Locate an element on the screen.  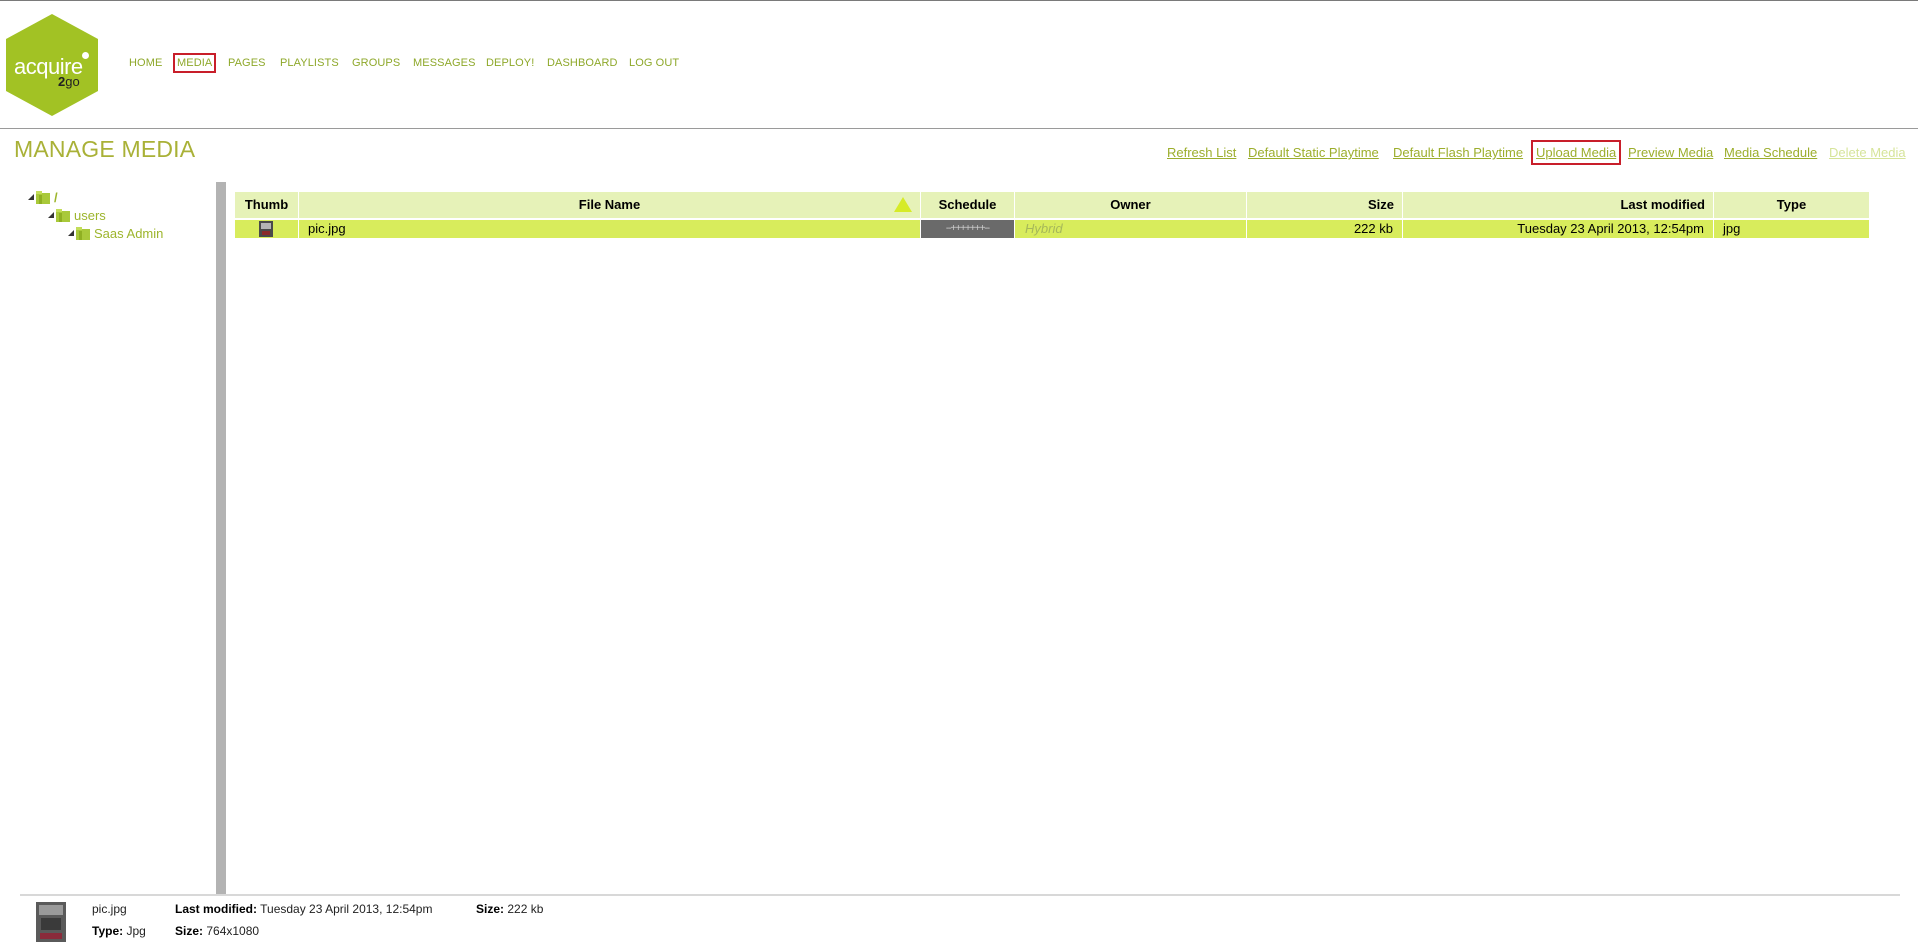
col-header-type: Type is located at coordinates (1792, 205).